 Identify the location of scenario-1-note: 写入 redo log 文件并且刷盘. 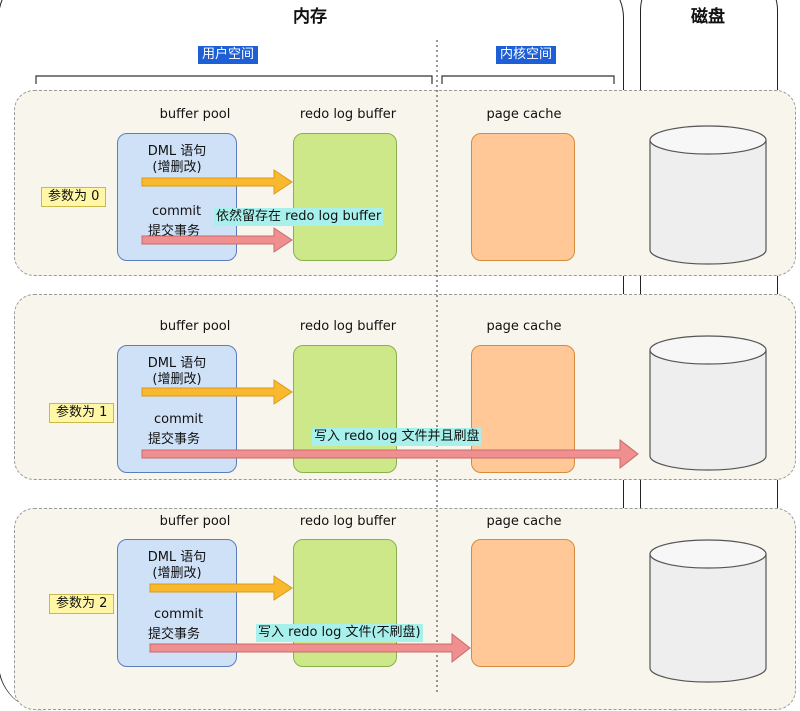
(397, 437).